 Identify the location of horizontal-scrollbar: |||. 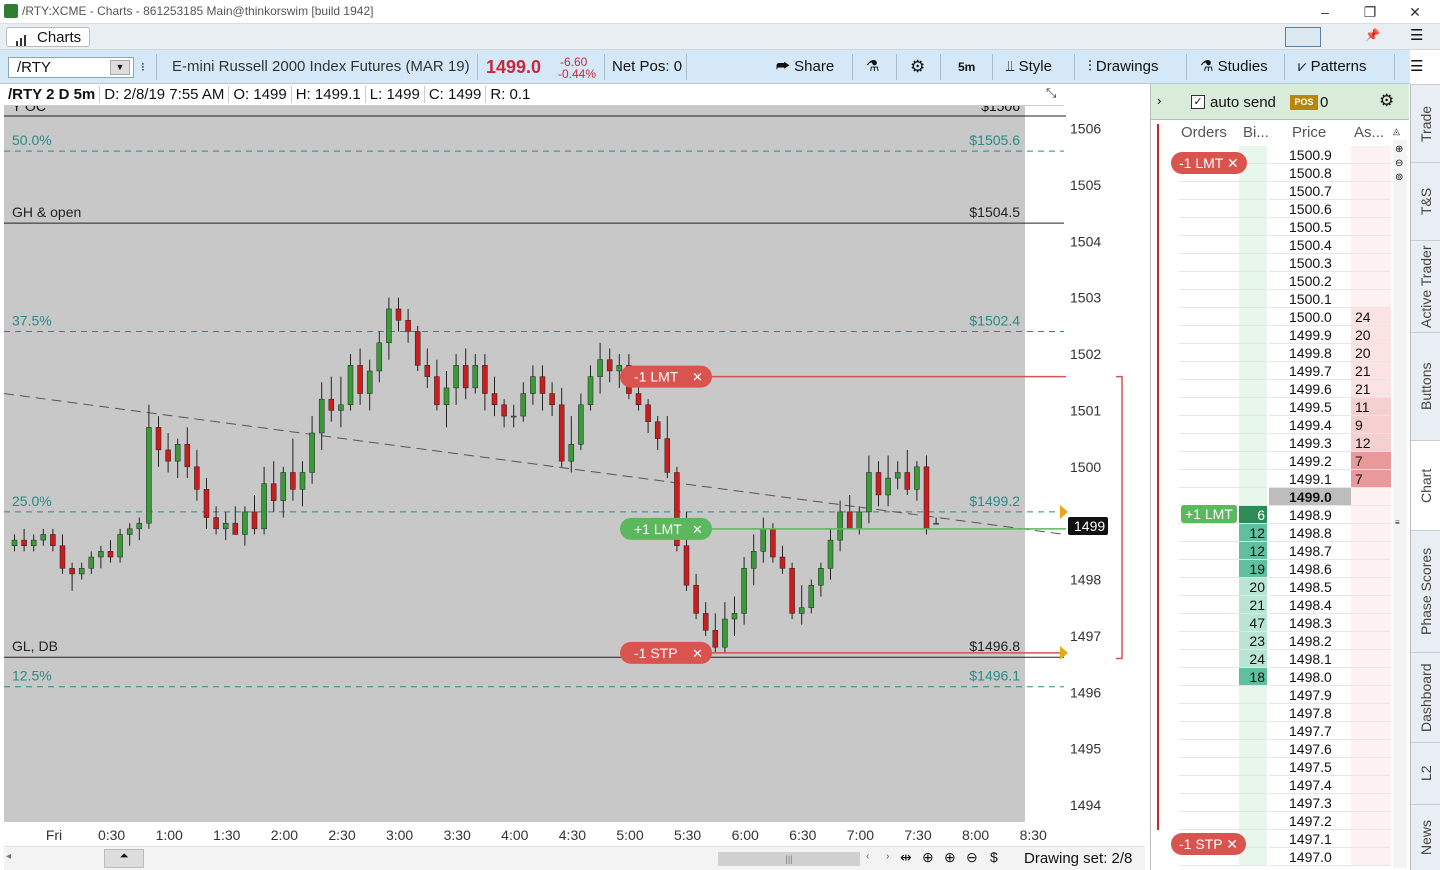
(789, 859).